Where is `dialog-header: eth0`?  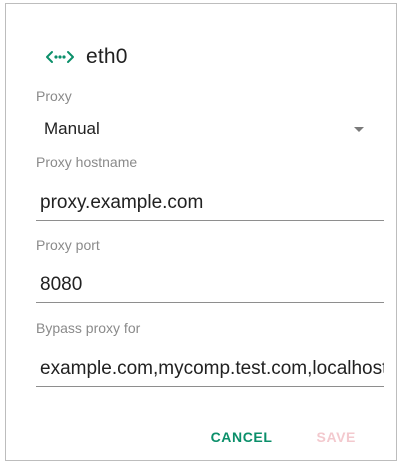
dialog-header: eth0 is located at coordinates (86, 57).